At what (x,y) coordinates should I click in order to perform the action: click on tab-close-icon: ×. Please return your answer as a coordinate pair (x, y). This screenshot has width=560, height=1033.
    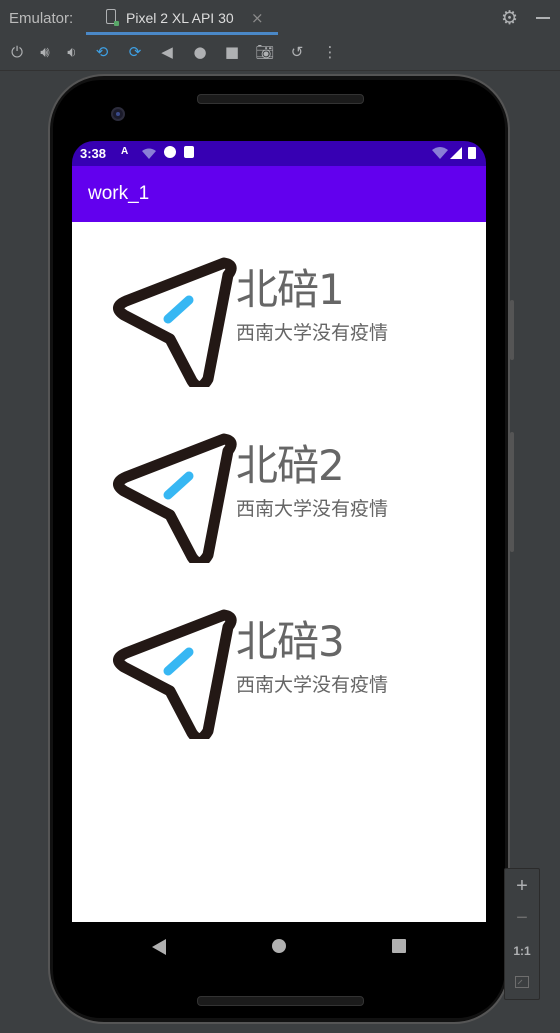
    Looking at the image, I should click on (257, 18).